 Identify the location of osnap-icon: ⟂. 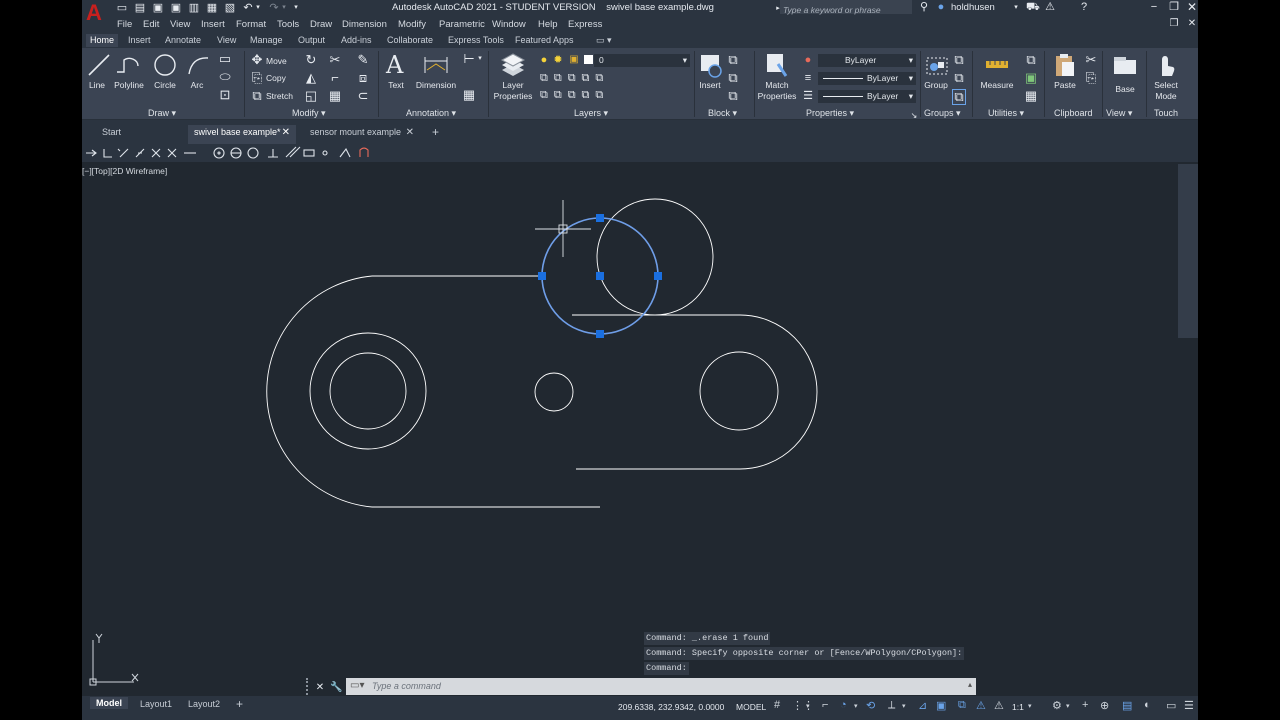
(891, 705).